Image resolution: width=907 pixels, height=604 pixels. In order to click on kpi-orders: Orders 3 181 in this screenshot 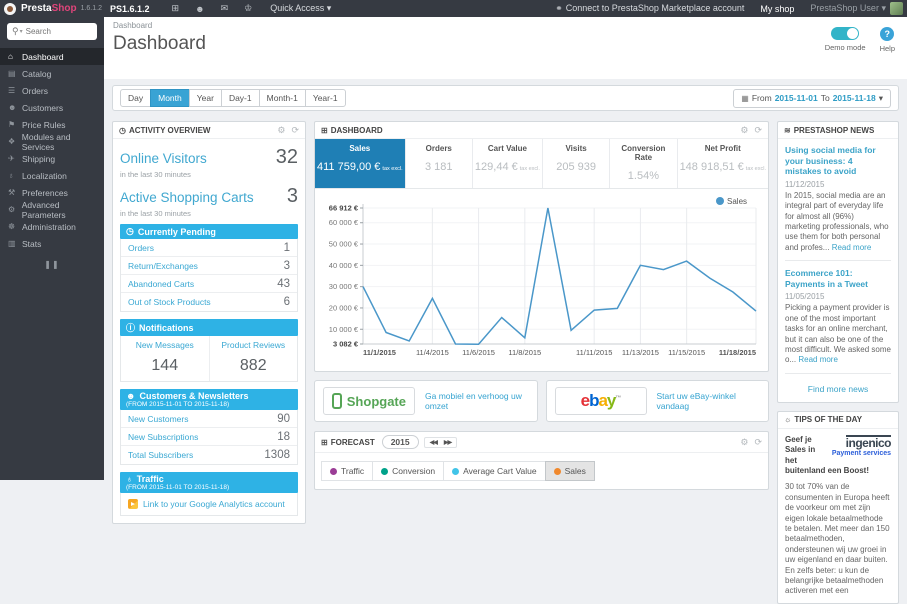, I will do `click(439, 163)`.